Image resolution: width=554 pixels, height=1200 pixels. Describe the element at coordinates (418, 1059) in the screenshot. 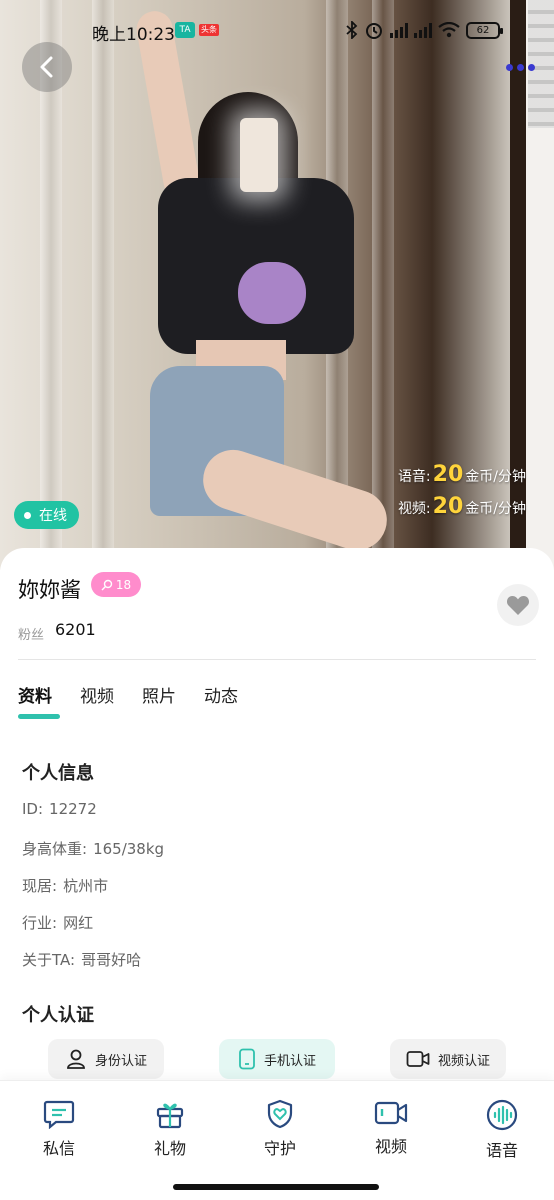

I see `video-icon` at that location.